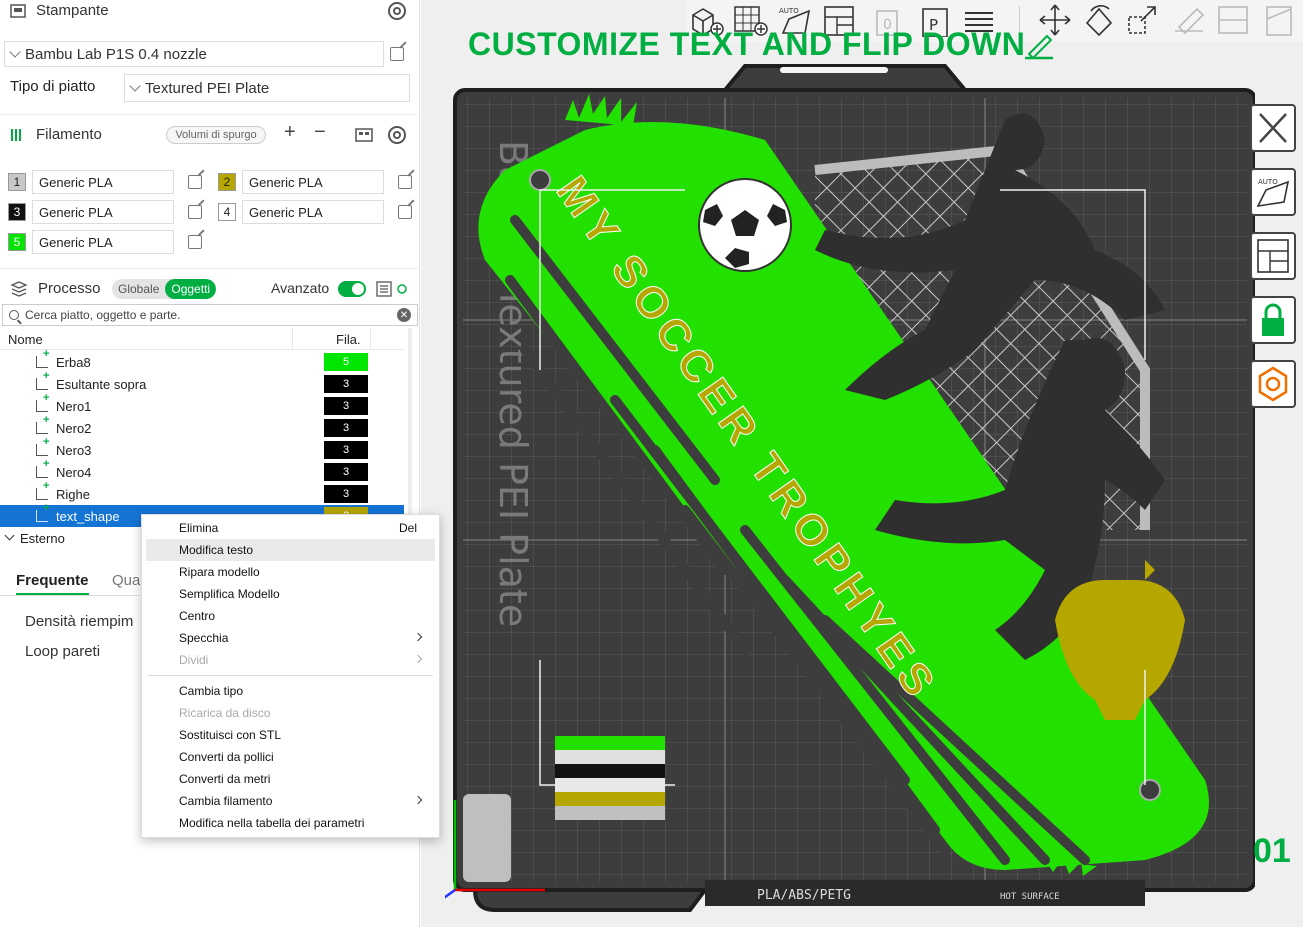 Image resolution: width=1303 pixels, height=927 pixels. What do you see at coordinates (290, 713) in the screenshot?
I see `menu-item-reload-from-disk: Ricarica da disco` at bounding box center [290, 713].